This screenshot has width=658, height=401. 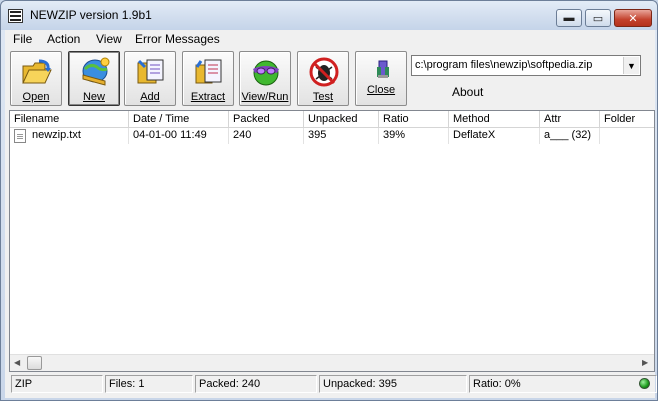 What do you see at coordinates (266, 119) in the screenshot?
I see `col-packed: Packed` at bounding box center [266, 119].